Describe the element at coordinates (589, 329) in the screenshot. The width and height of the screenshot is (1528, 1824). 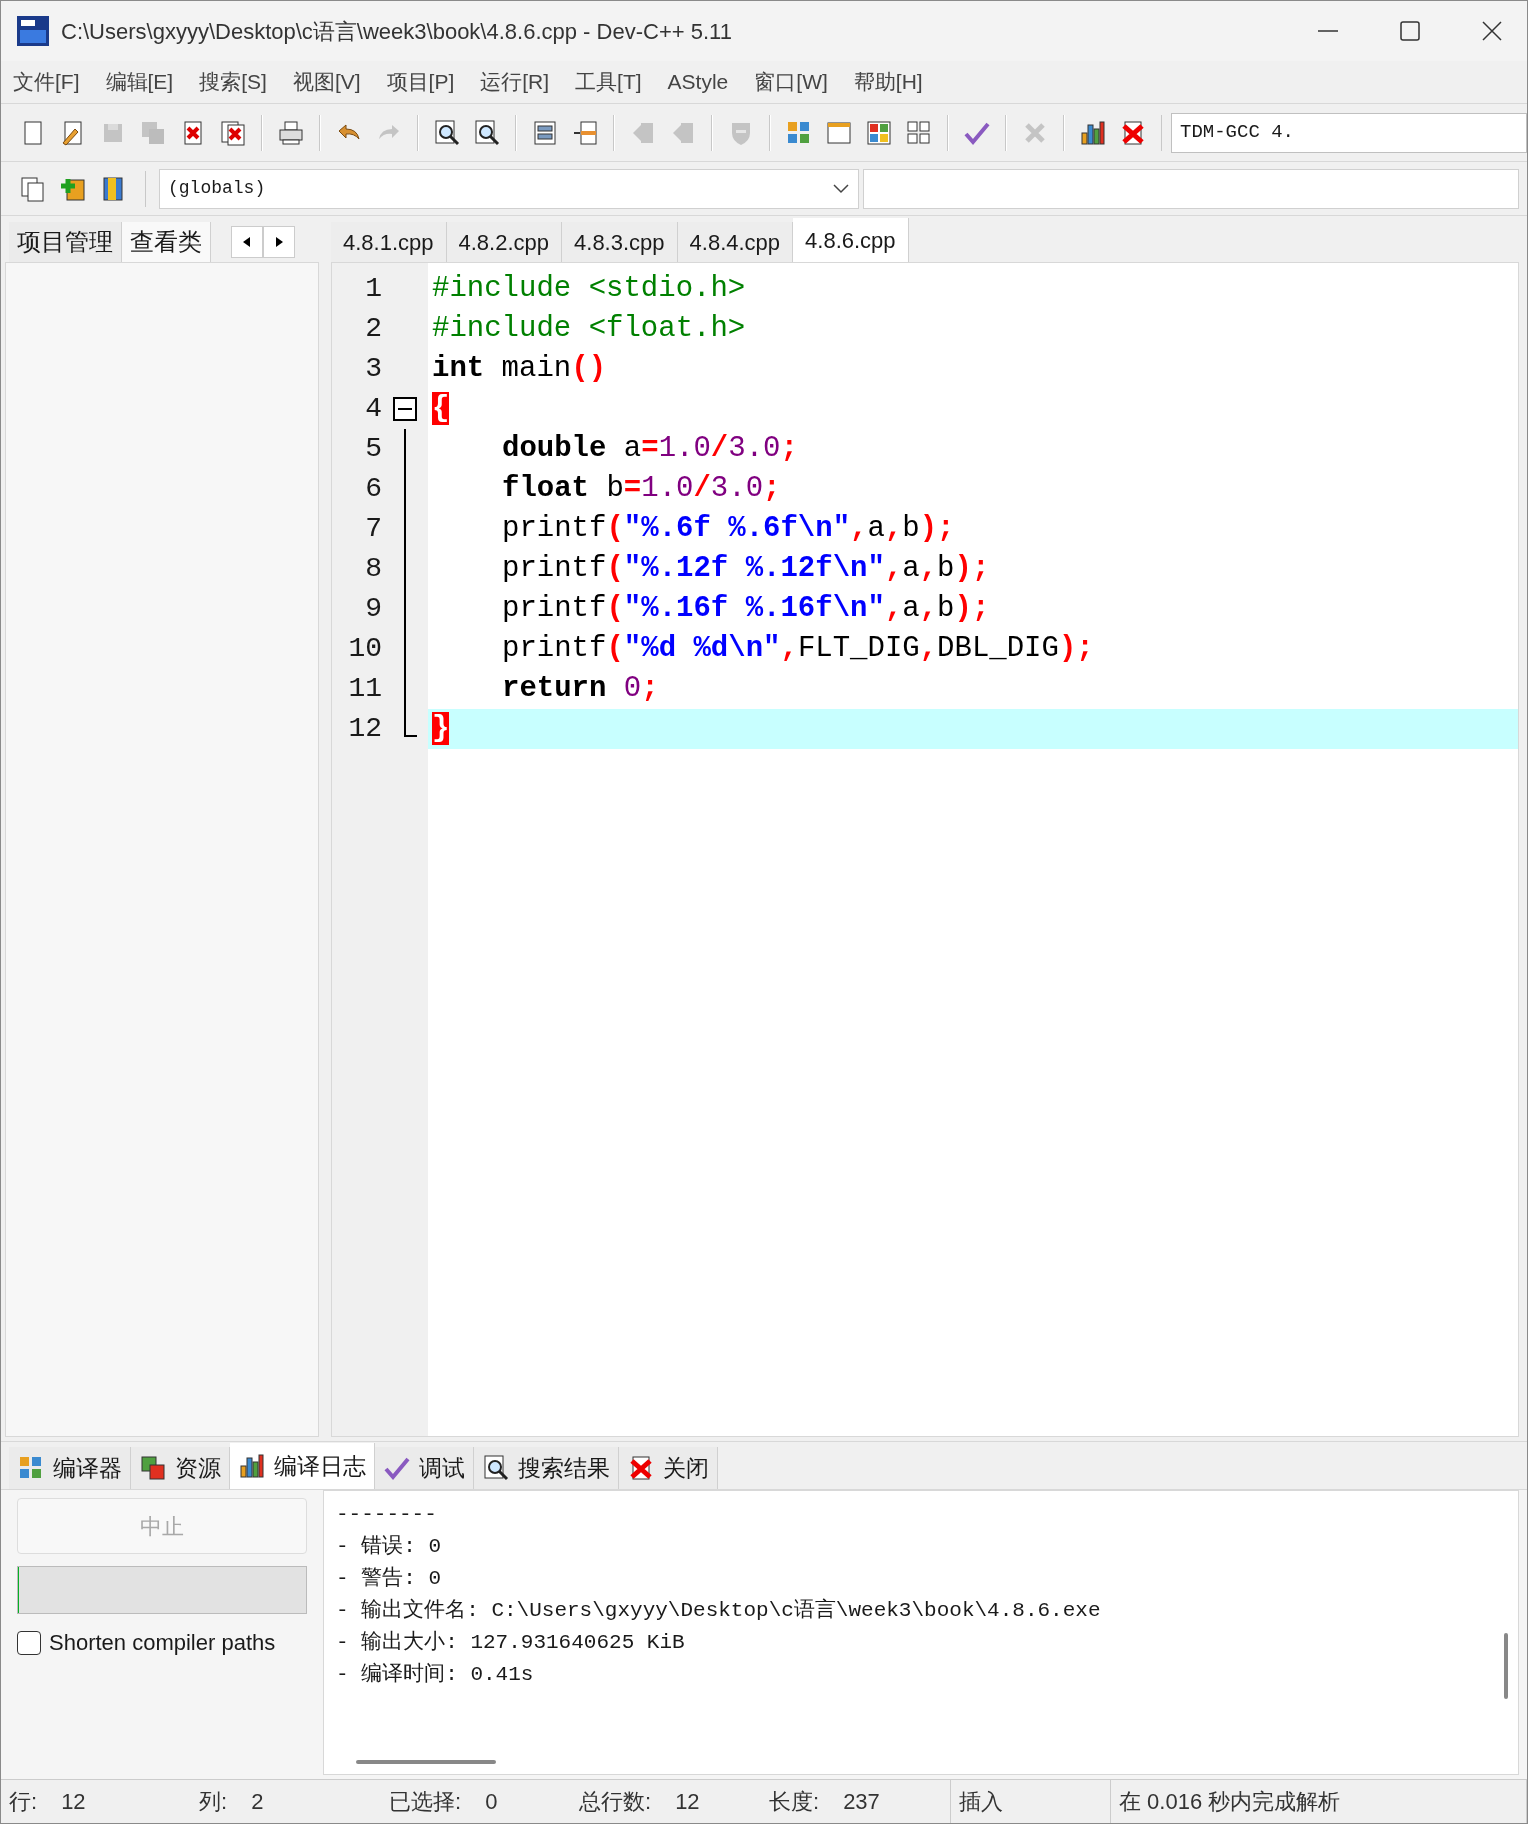
I see `code-line: #include <float.h>` at that location.